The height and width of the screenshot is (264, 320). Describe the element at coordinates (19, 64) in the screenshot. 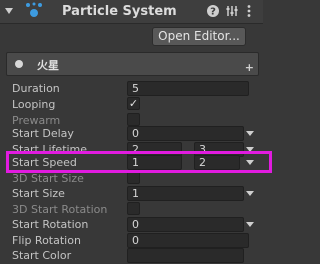

I see `module-dot-icon` at that location.